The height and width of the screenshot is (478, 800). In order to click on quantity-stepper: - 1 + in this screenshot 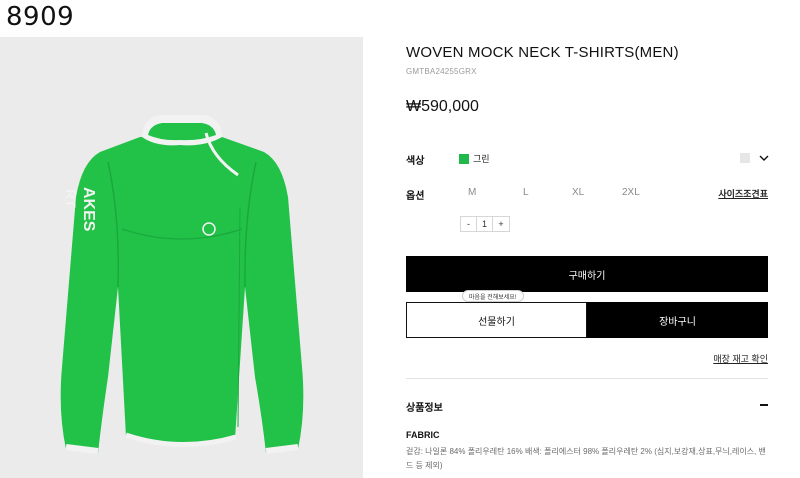, I will do `click(485, 224)`.